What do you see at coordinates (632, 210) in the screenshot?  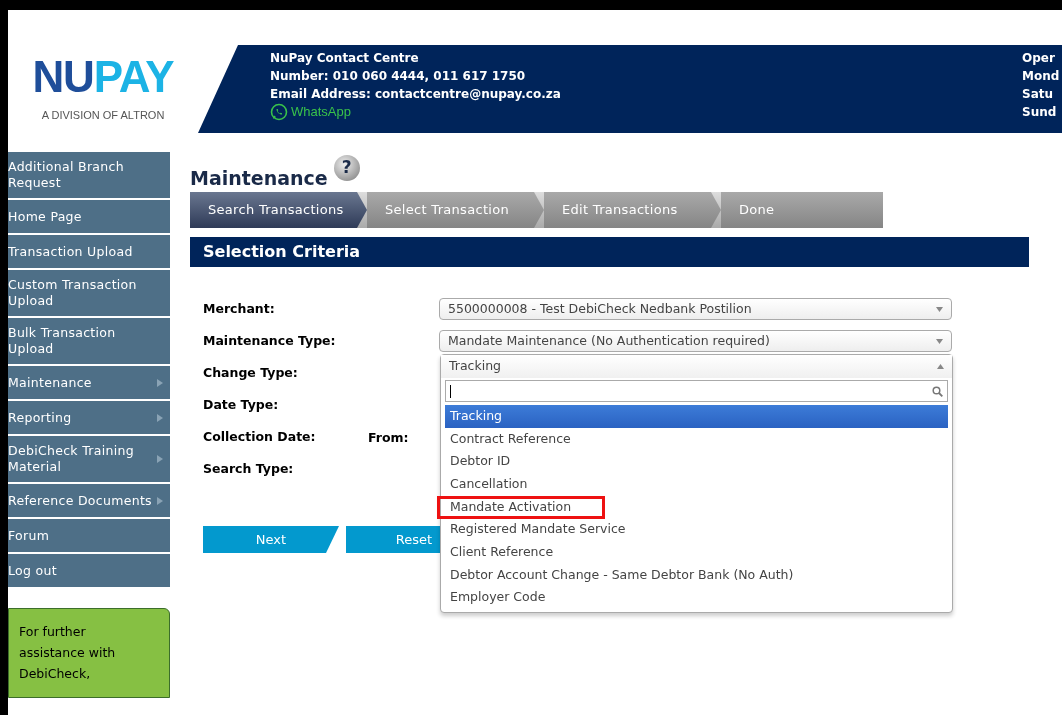 I see `wizard-step: Edit Transactions` at bounding box center [632, 210].